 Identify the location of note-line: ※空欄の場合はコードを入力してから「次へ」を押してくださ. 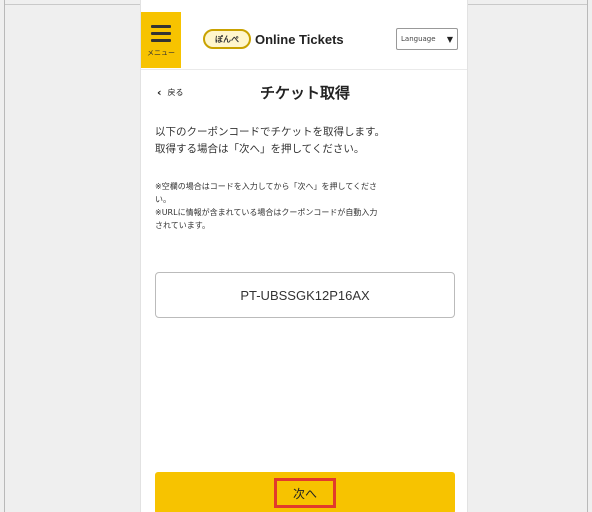
(266, 186).